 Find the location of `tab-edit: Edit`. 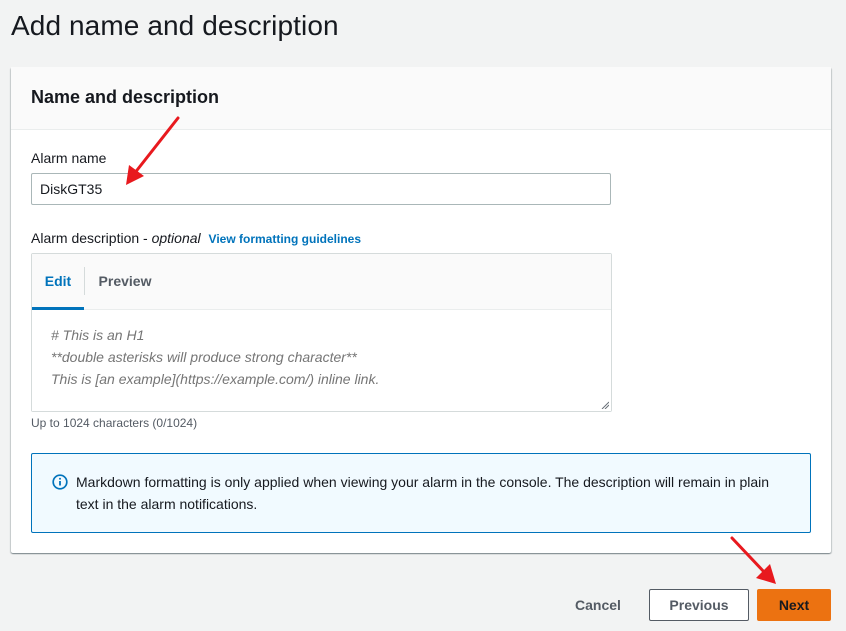

tab-edit: Edit is located at coordinates (58, 282).